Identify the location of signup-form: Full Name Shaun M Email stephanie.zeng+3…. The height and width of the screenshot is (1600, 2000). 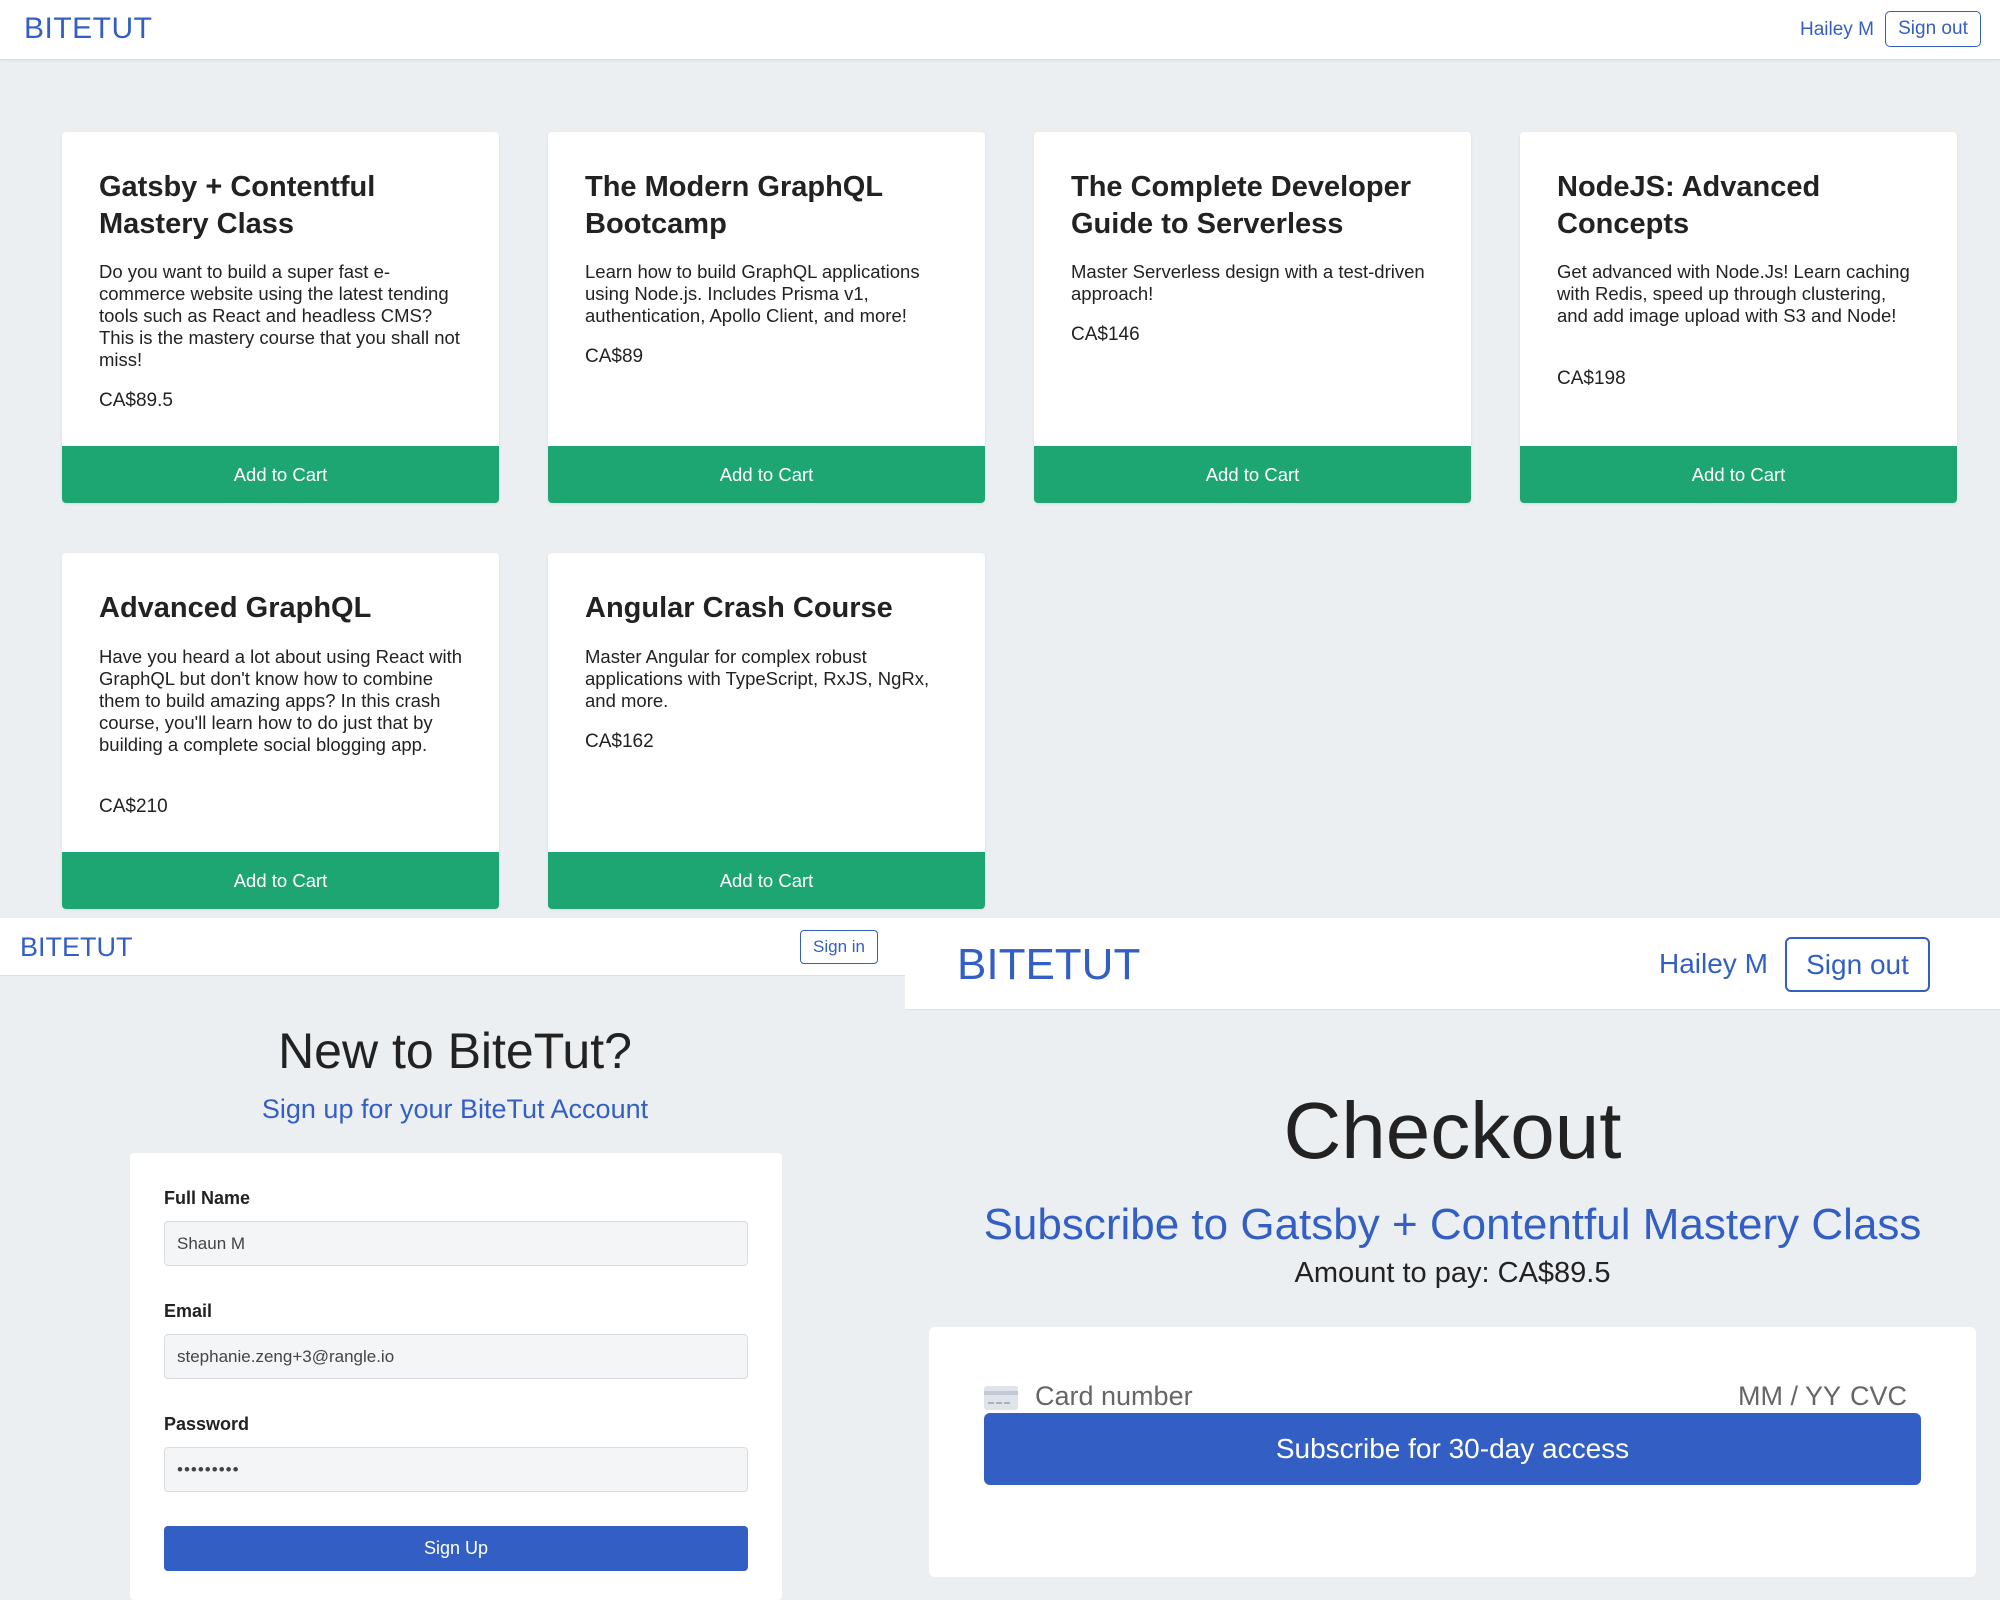
(456, 1376).